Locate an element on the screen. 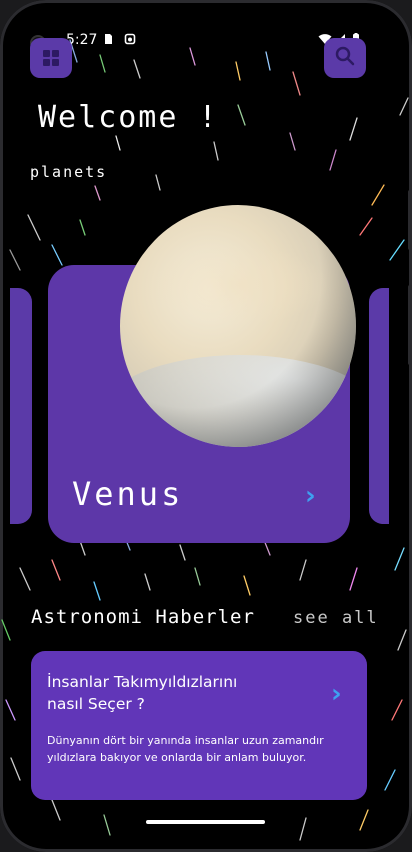 This screenshot has height=852, width=412. power-button is located at coordinates (410, 220).